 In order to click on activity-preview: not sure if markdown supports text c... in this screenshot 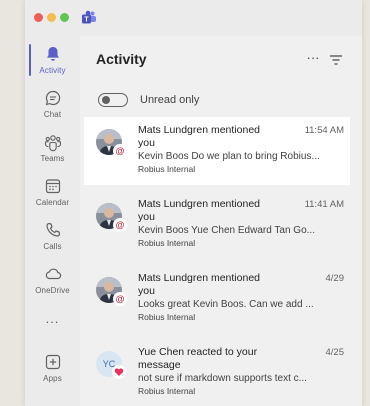, I will do `click(222, 378)`.